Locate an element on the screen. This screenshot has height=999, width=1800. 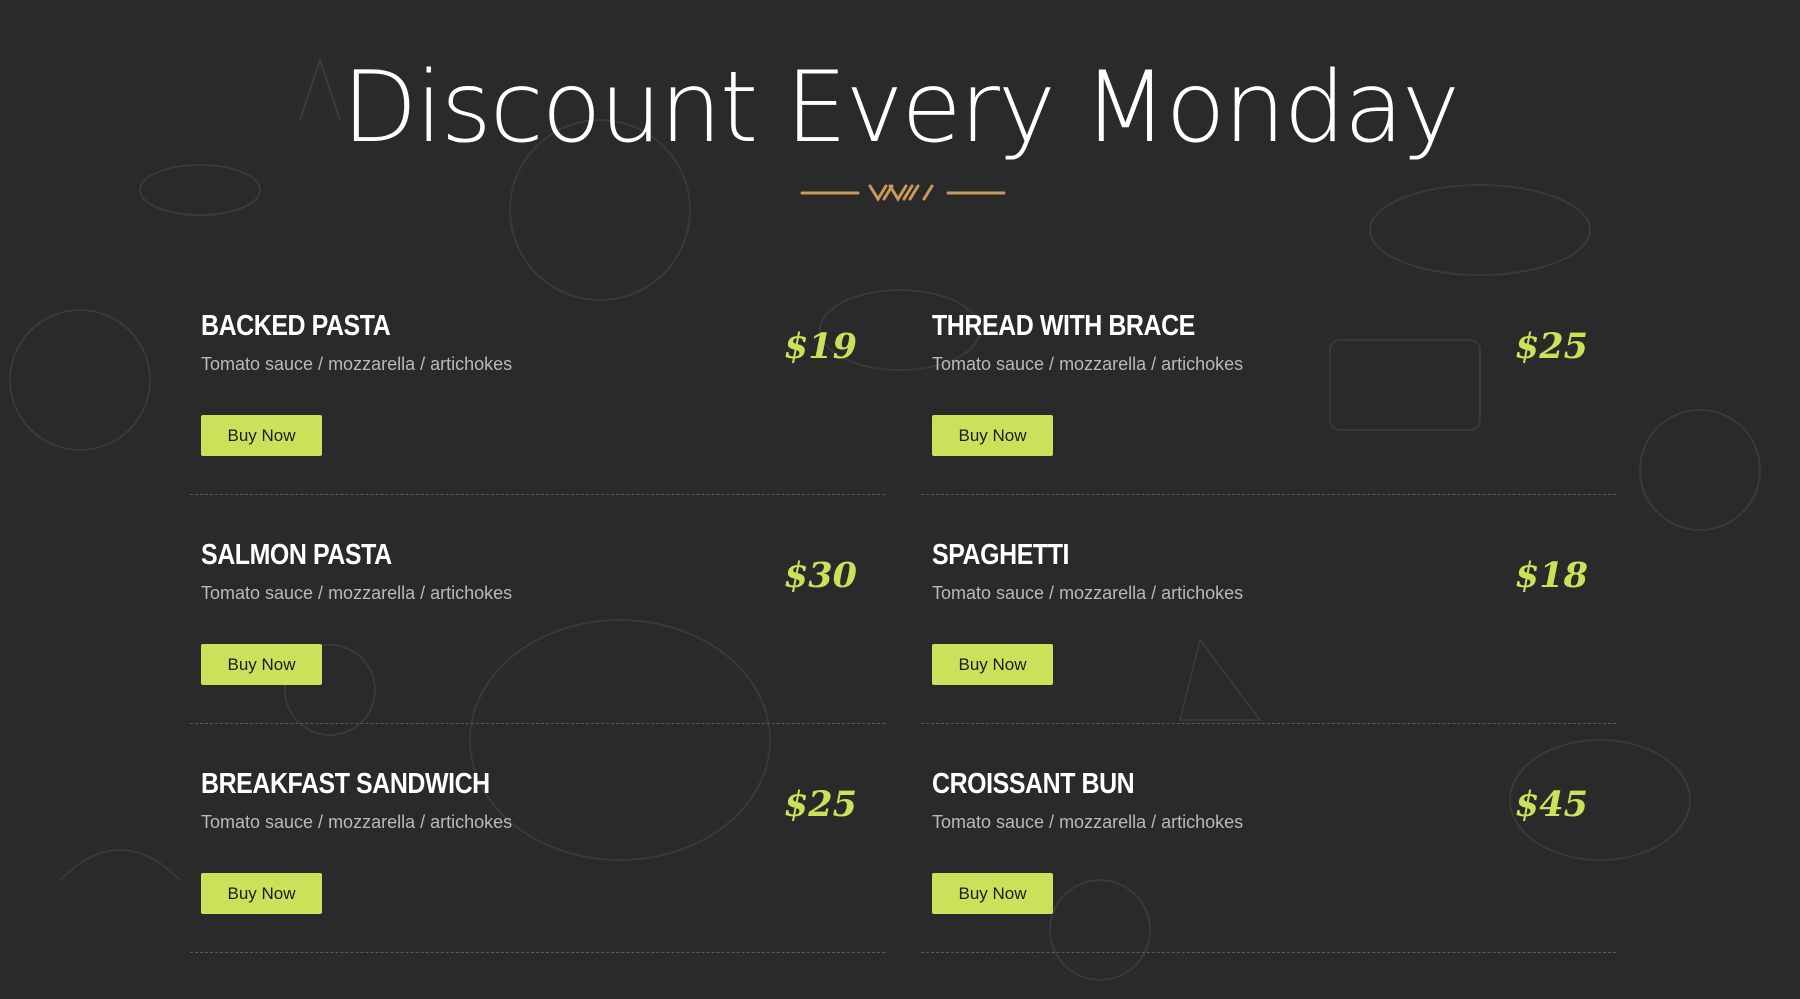
menu-item-price: $30 is located at coordinates (820, 575).